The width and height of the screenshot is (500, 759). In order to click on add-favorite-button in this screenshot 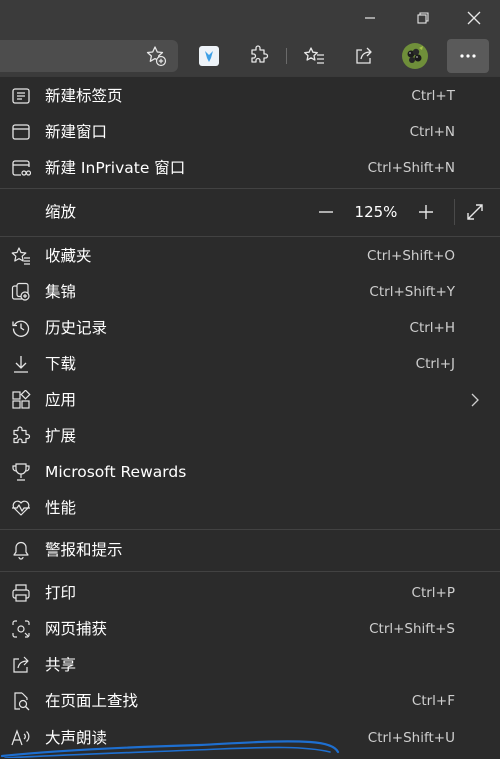, I will do `click(156, 56)`.